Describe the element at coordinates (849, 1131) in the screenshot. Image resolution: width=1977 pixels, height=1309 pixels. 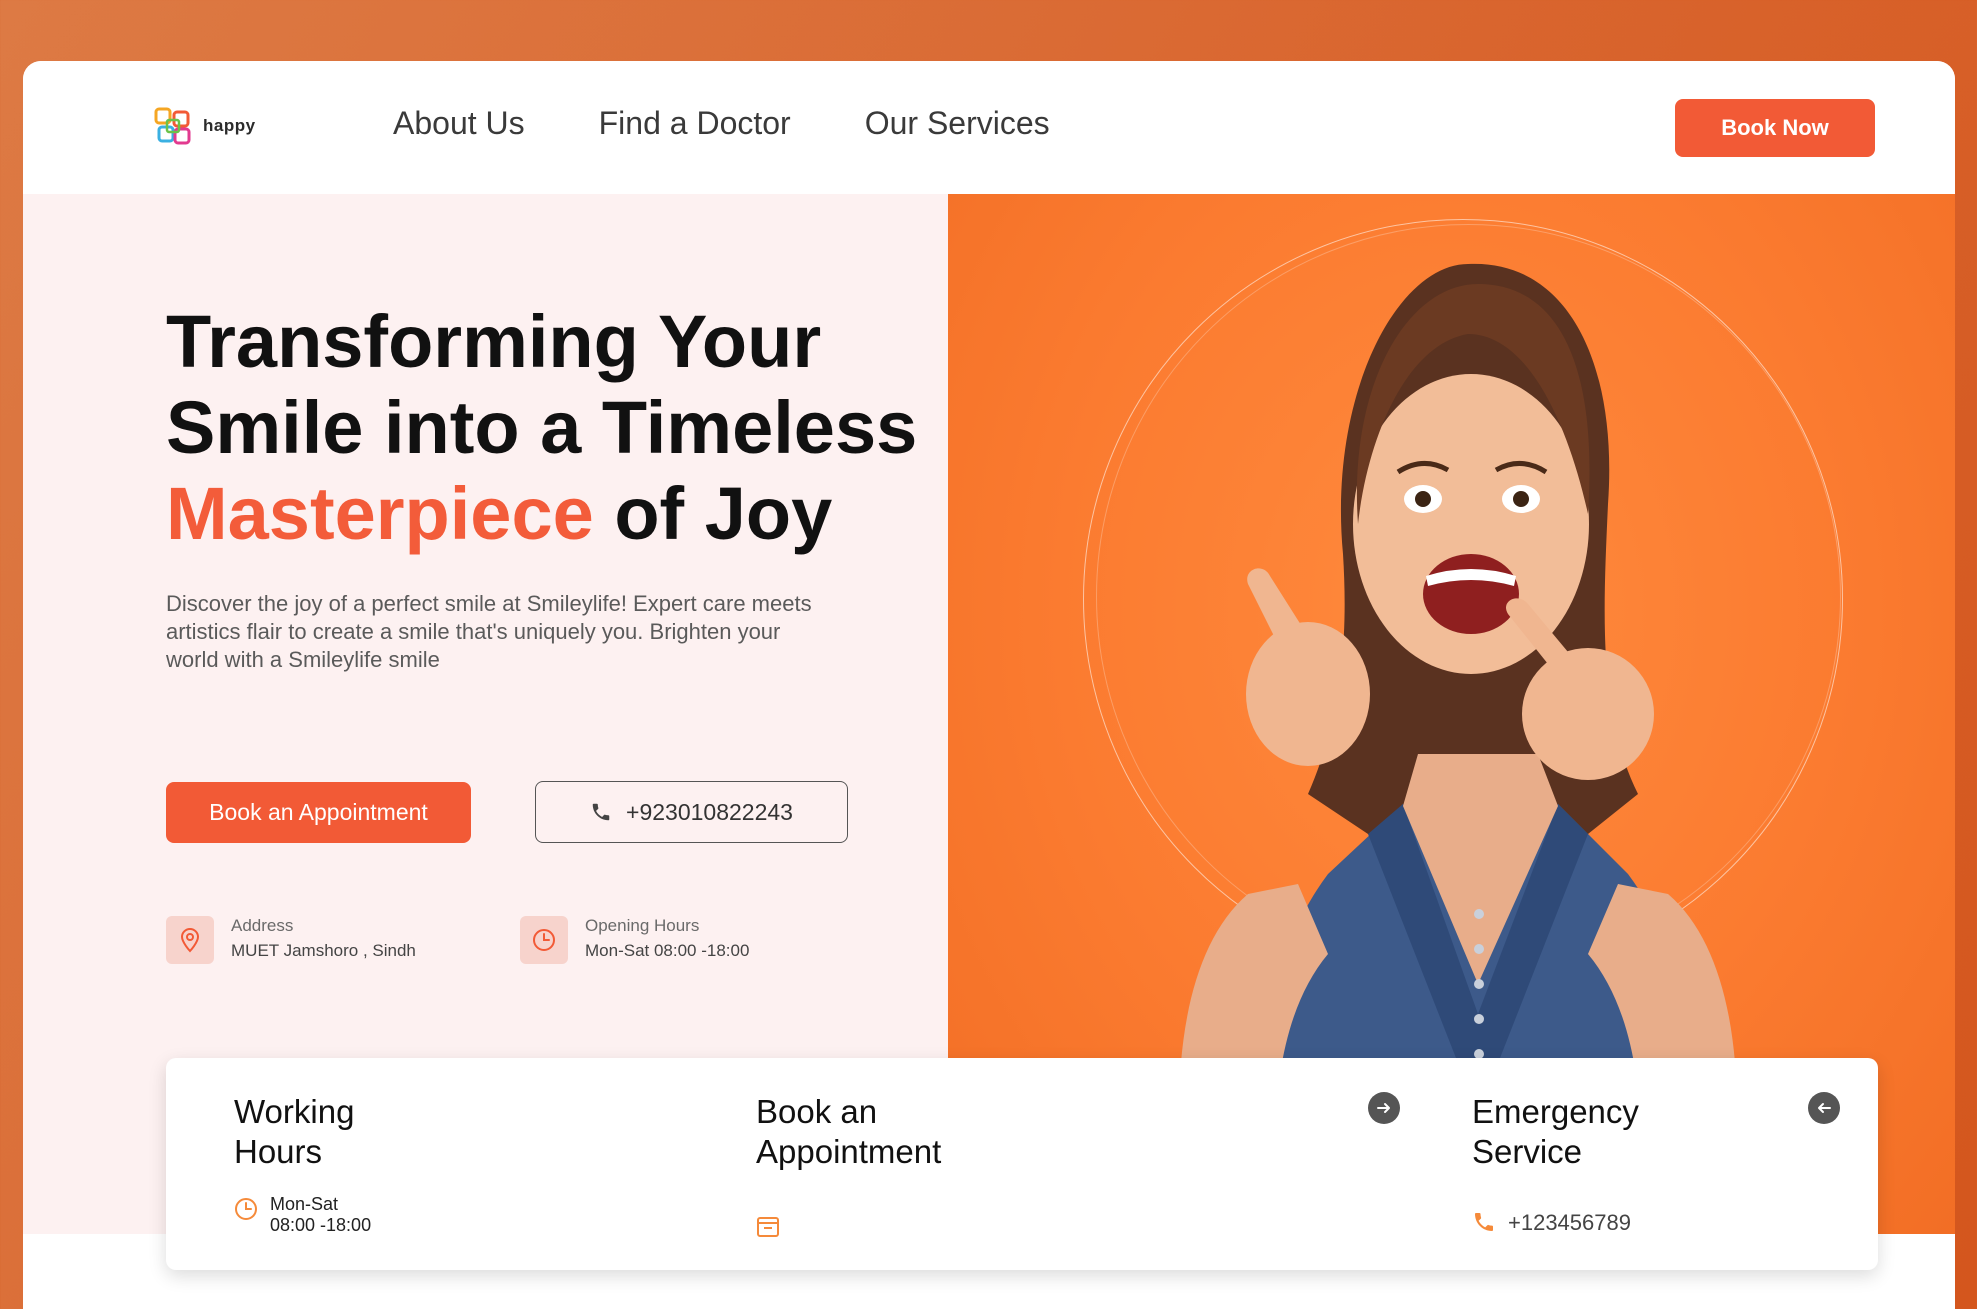
I see `book-appointment-card-title: Book an Appointment` at that location.